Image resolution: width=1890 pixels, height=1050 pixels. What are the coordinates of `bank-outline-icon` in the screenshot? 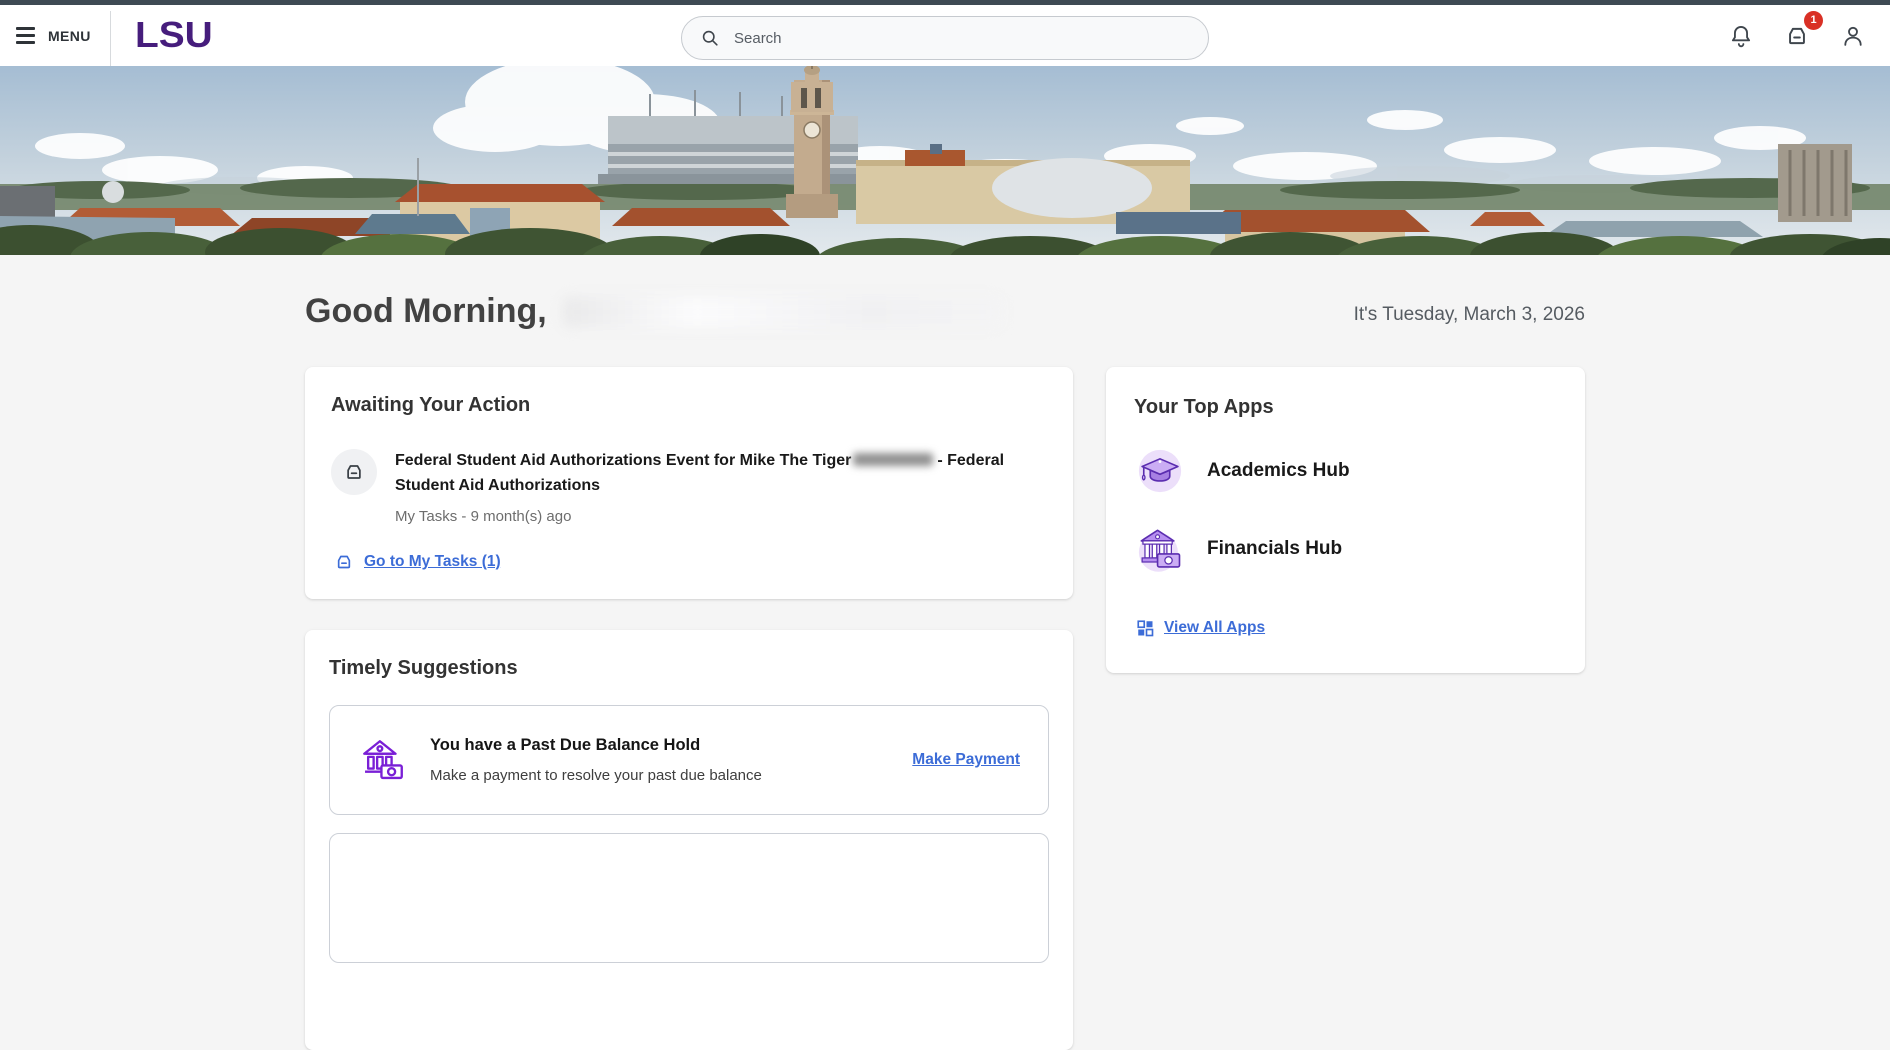 It's located at (383, 760).